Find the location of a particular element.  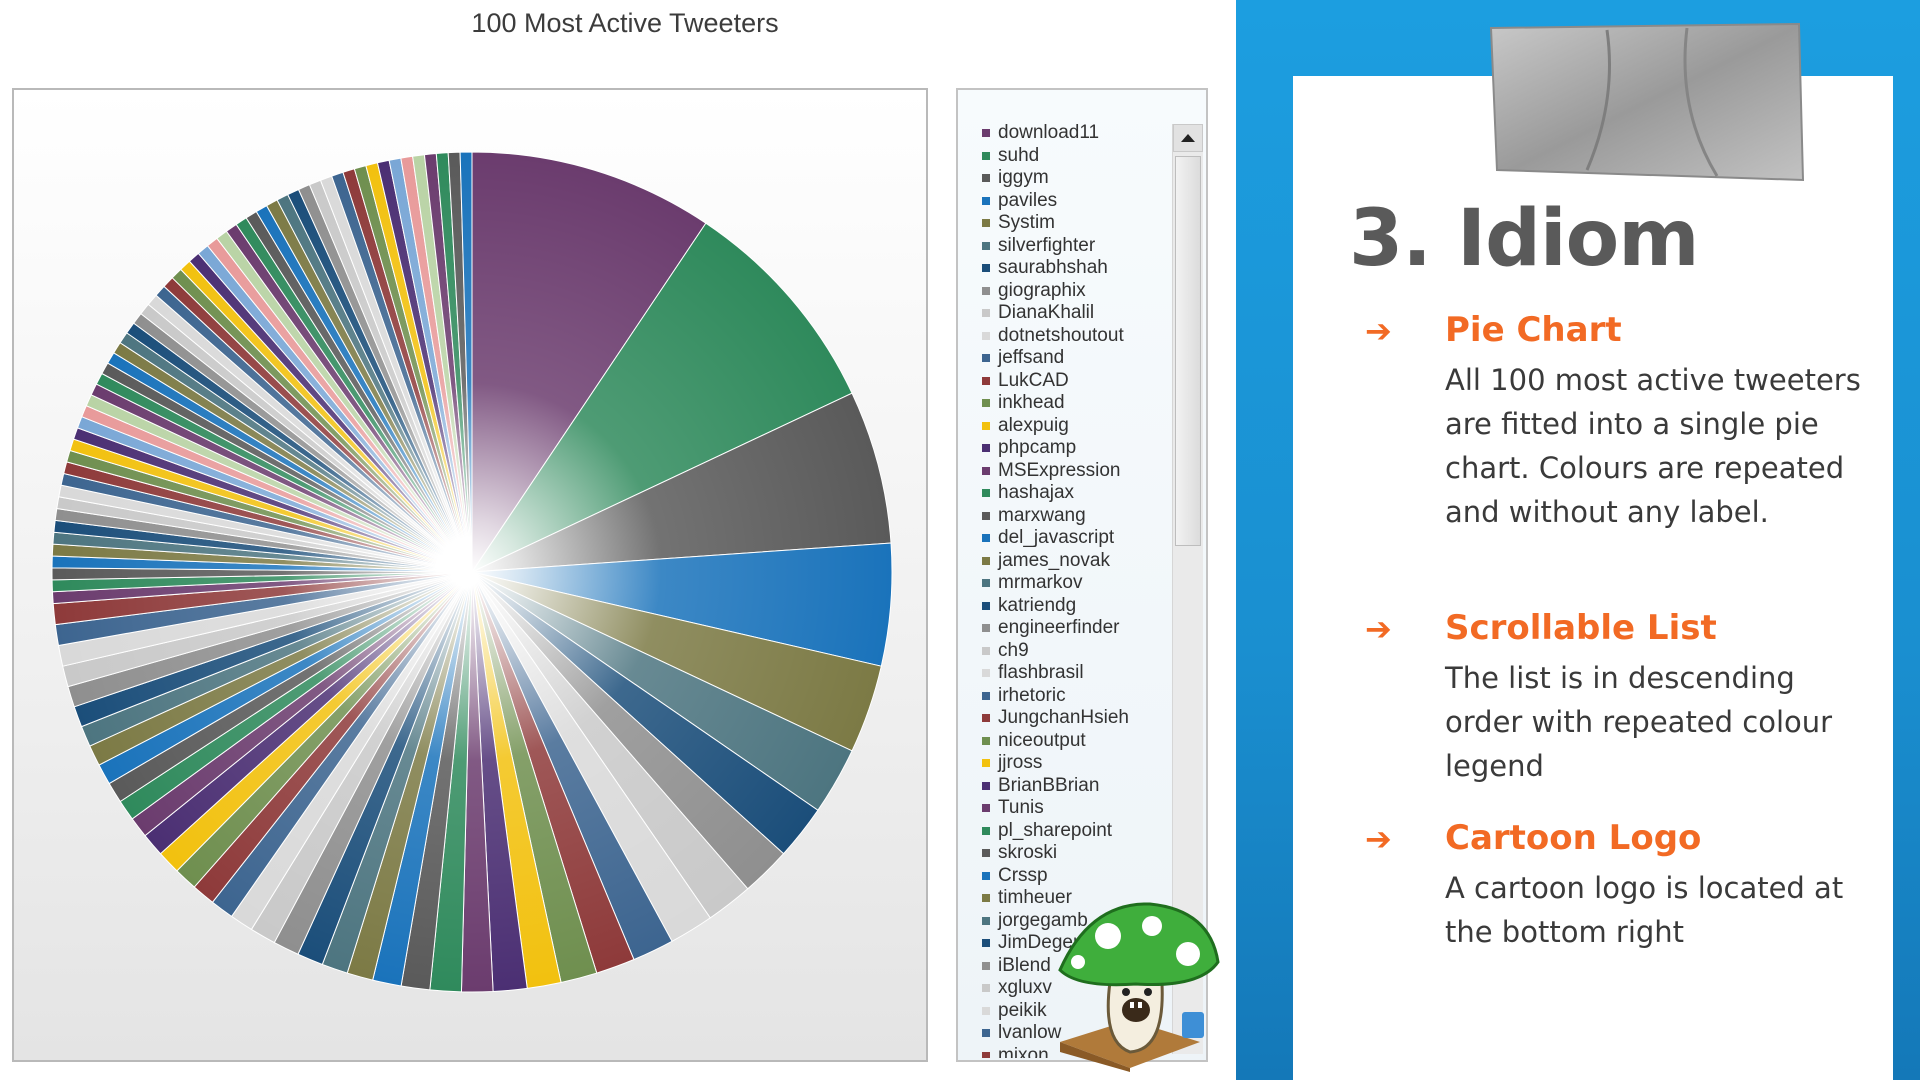

legend-item: download11 is located at coordinates (1077, 133).